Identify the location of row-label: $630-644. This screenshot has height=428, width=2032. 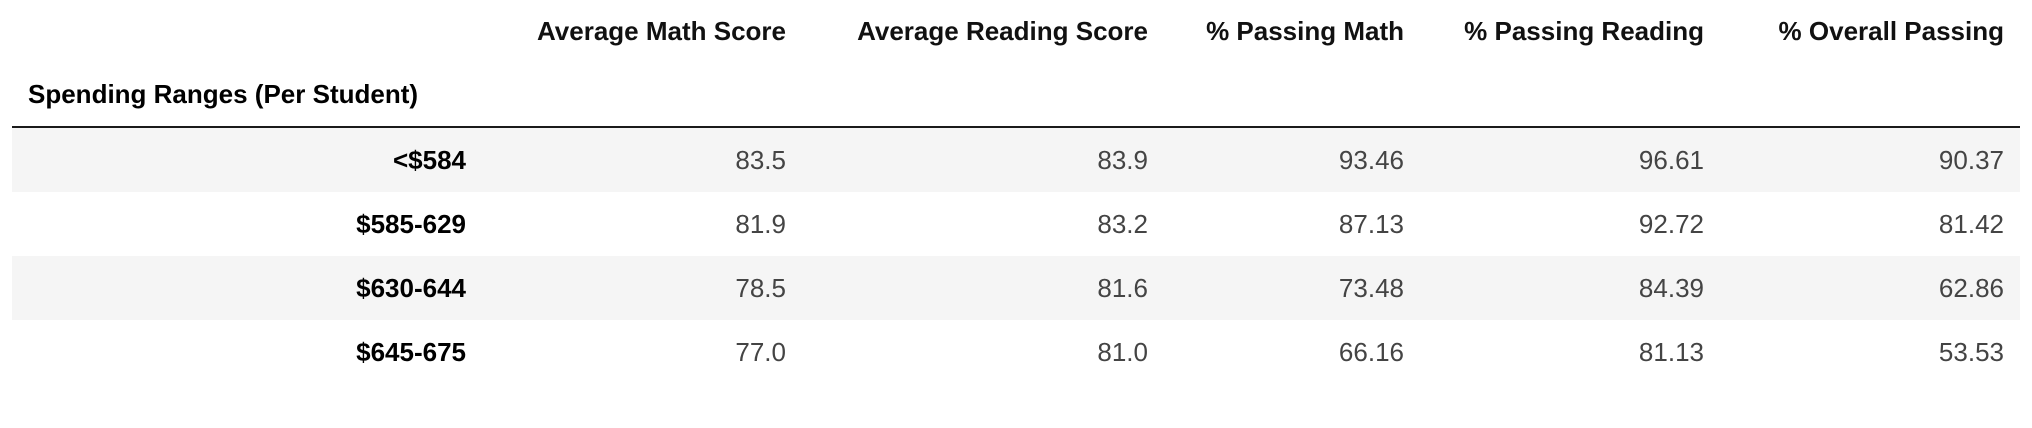
(411, 287).